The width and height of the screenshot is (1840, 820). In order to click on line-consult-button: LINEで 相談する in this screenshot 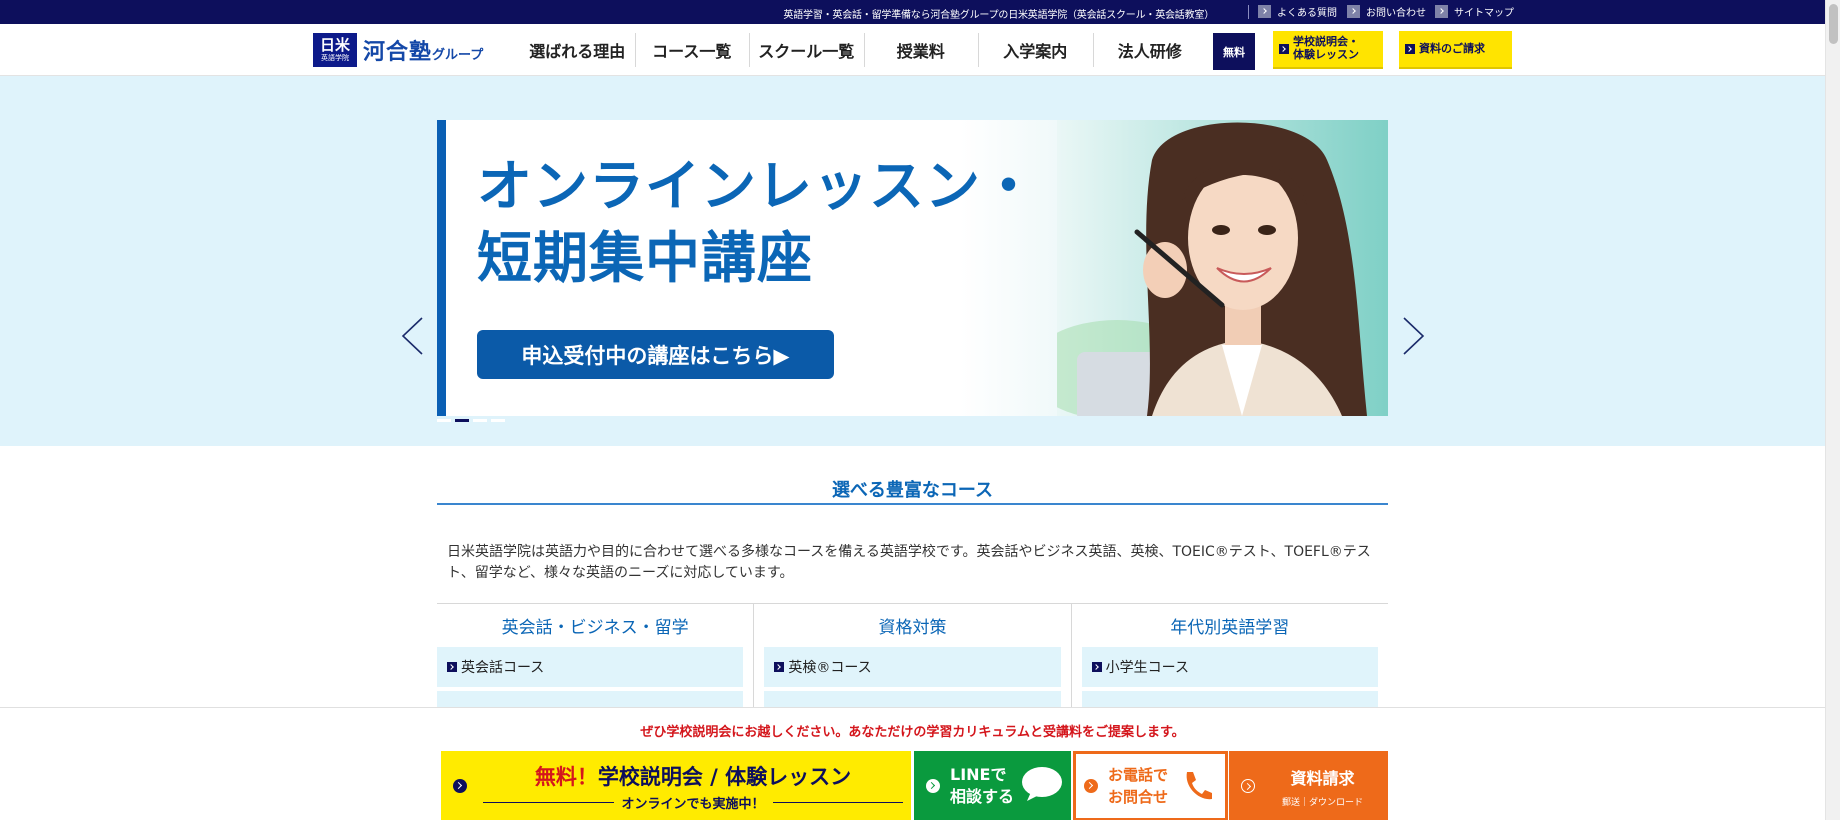, I will do `click(992, 785)`.